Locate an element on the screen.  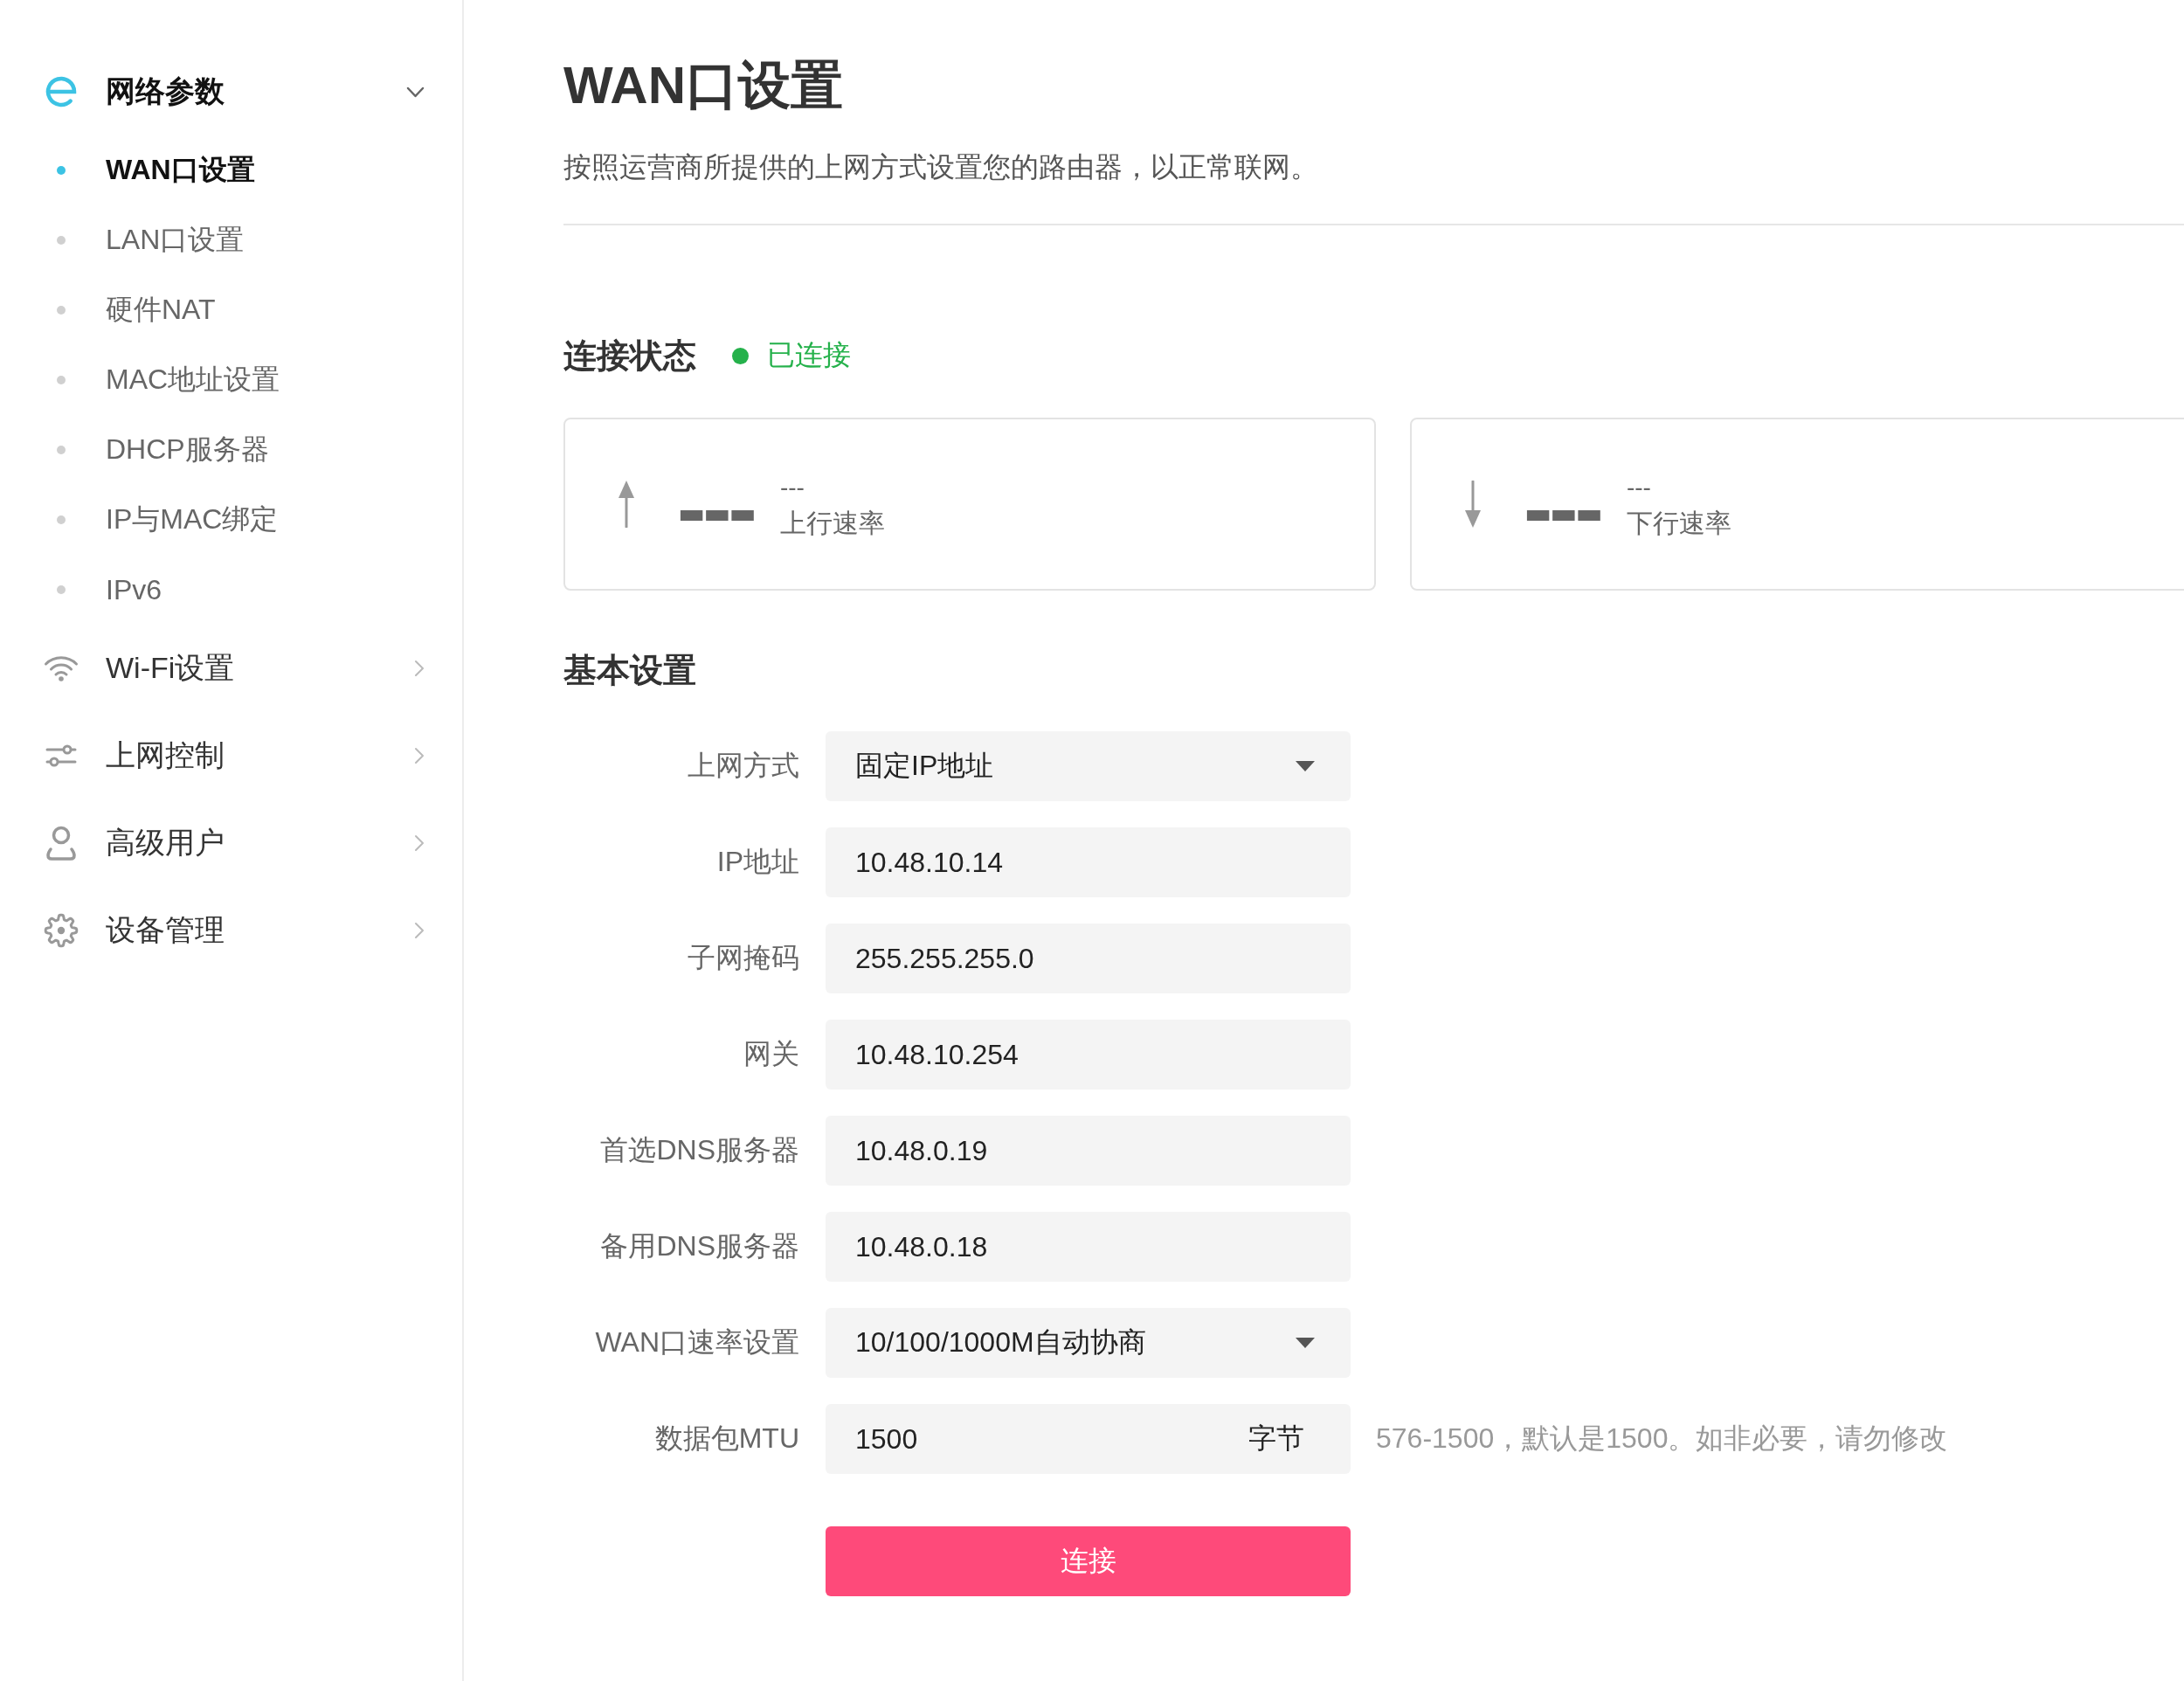
speed-label: 上行速率 is located at coordinates (832, 523).